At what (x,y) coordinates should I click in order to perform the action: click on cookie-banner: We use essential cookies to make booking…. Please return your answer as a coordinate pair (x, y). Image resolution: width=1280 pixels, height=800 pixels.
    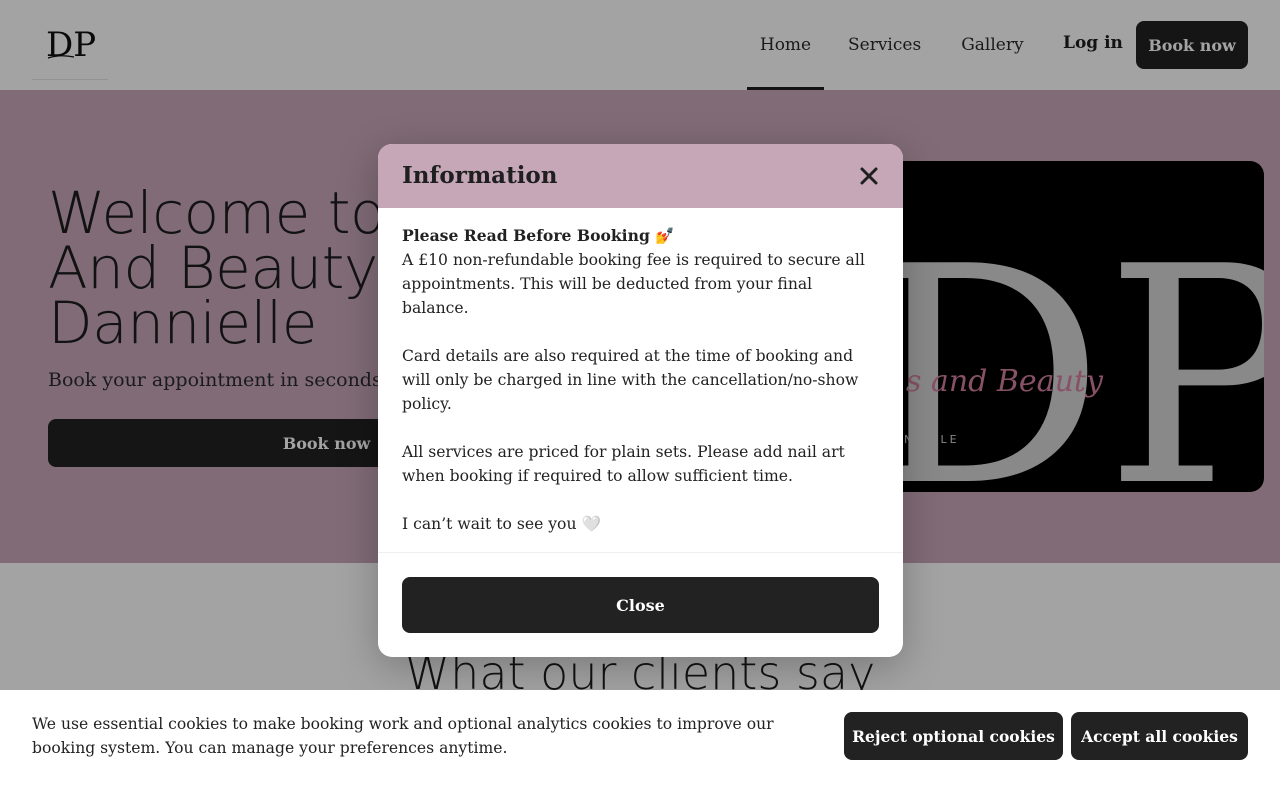
    Looking at the image, I should click on (640, 745).